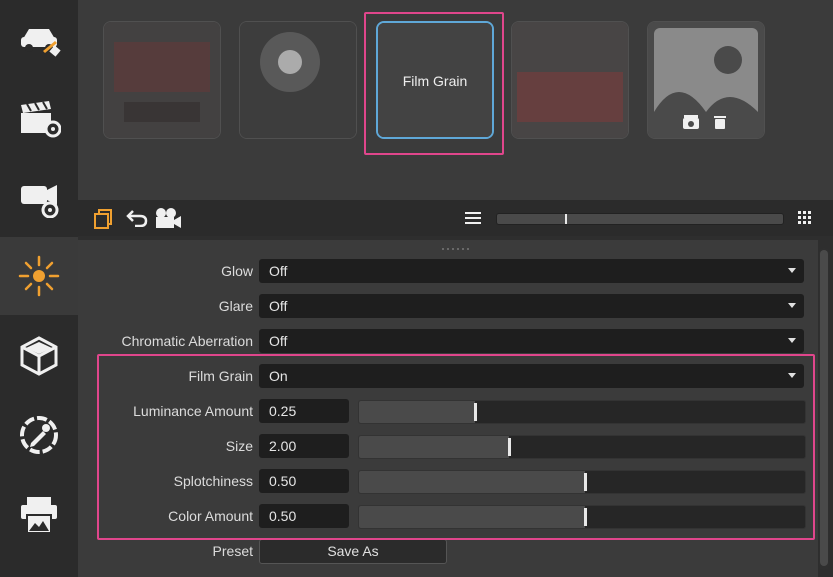 This screenshot has width=833, height=577. I want to click on printer-icon, so click(39, 515).